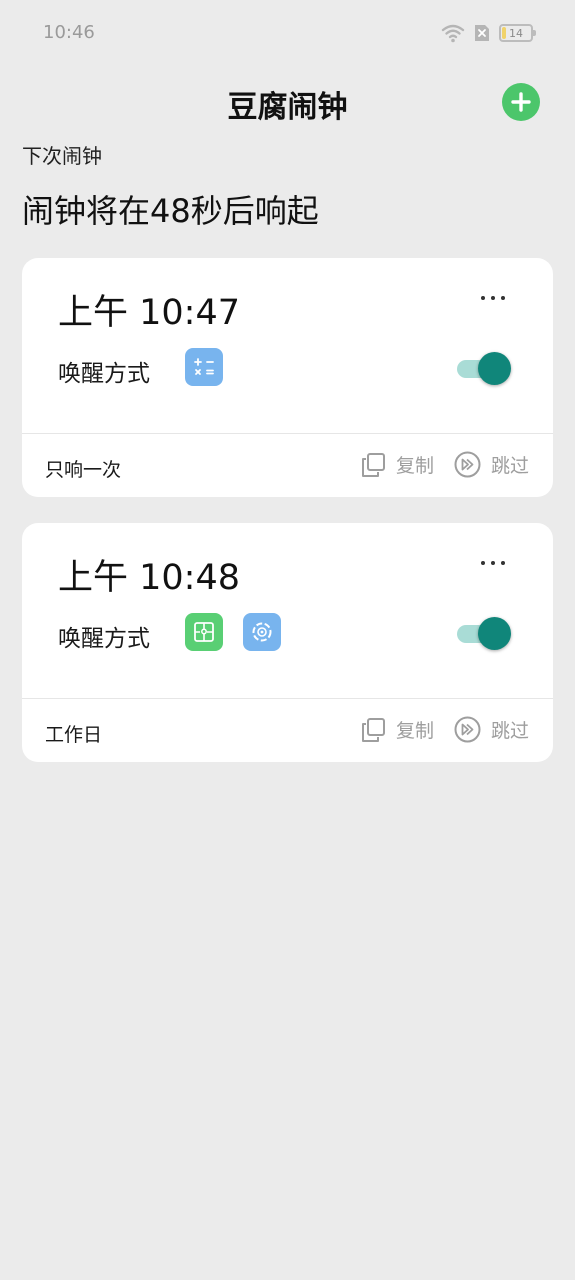 The width and height of the screenshot is (575, 1280). What do you see at coordinates (149, 574) in the screenshot?
I see `alarm-time: 上午 10:48` at bounding box center [149, 574].